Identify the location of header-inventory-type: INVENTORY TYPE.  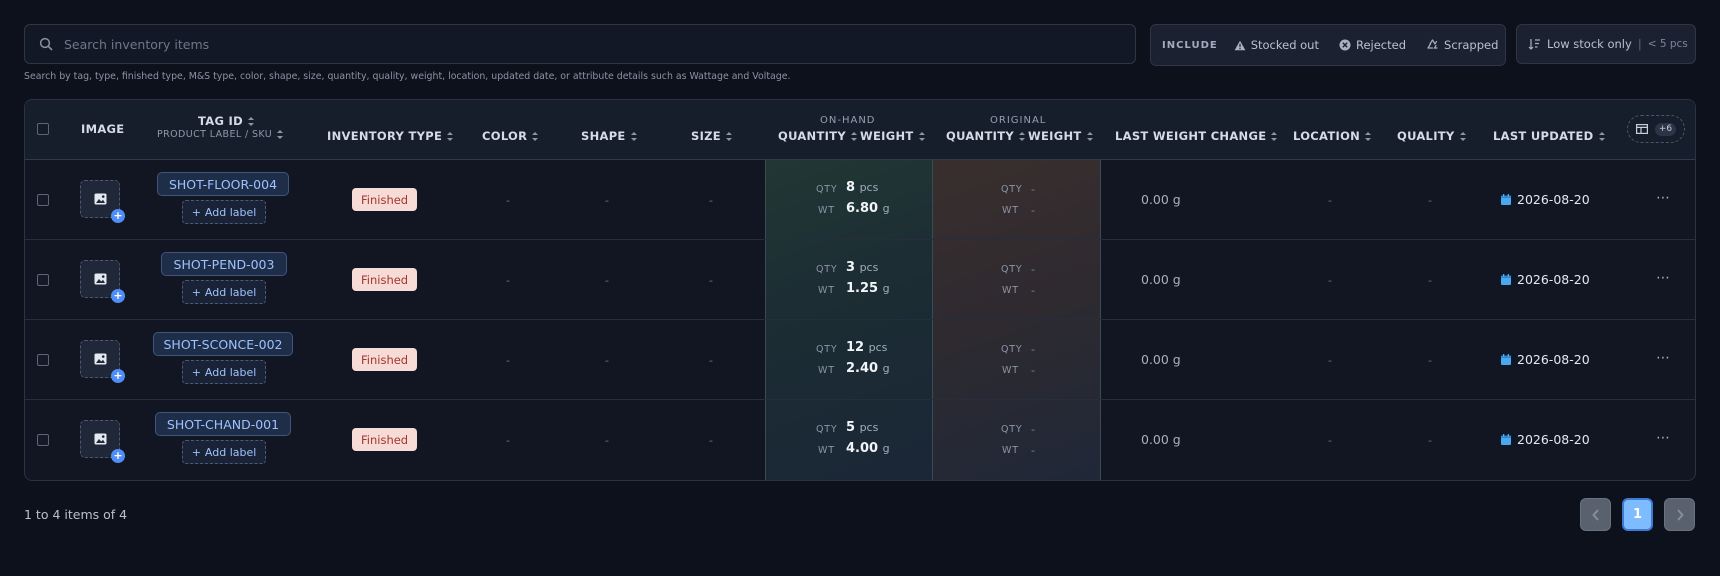
(390, 136).